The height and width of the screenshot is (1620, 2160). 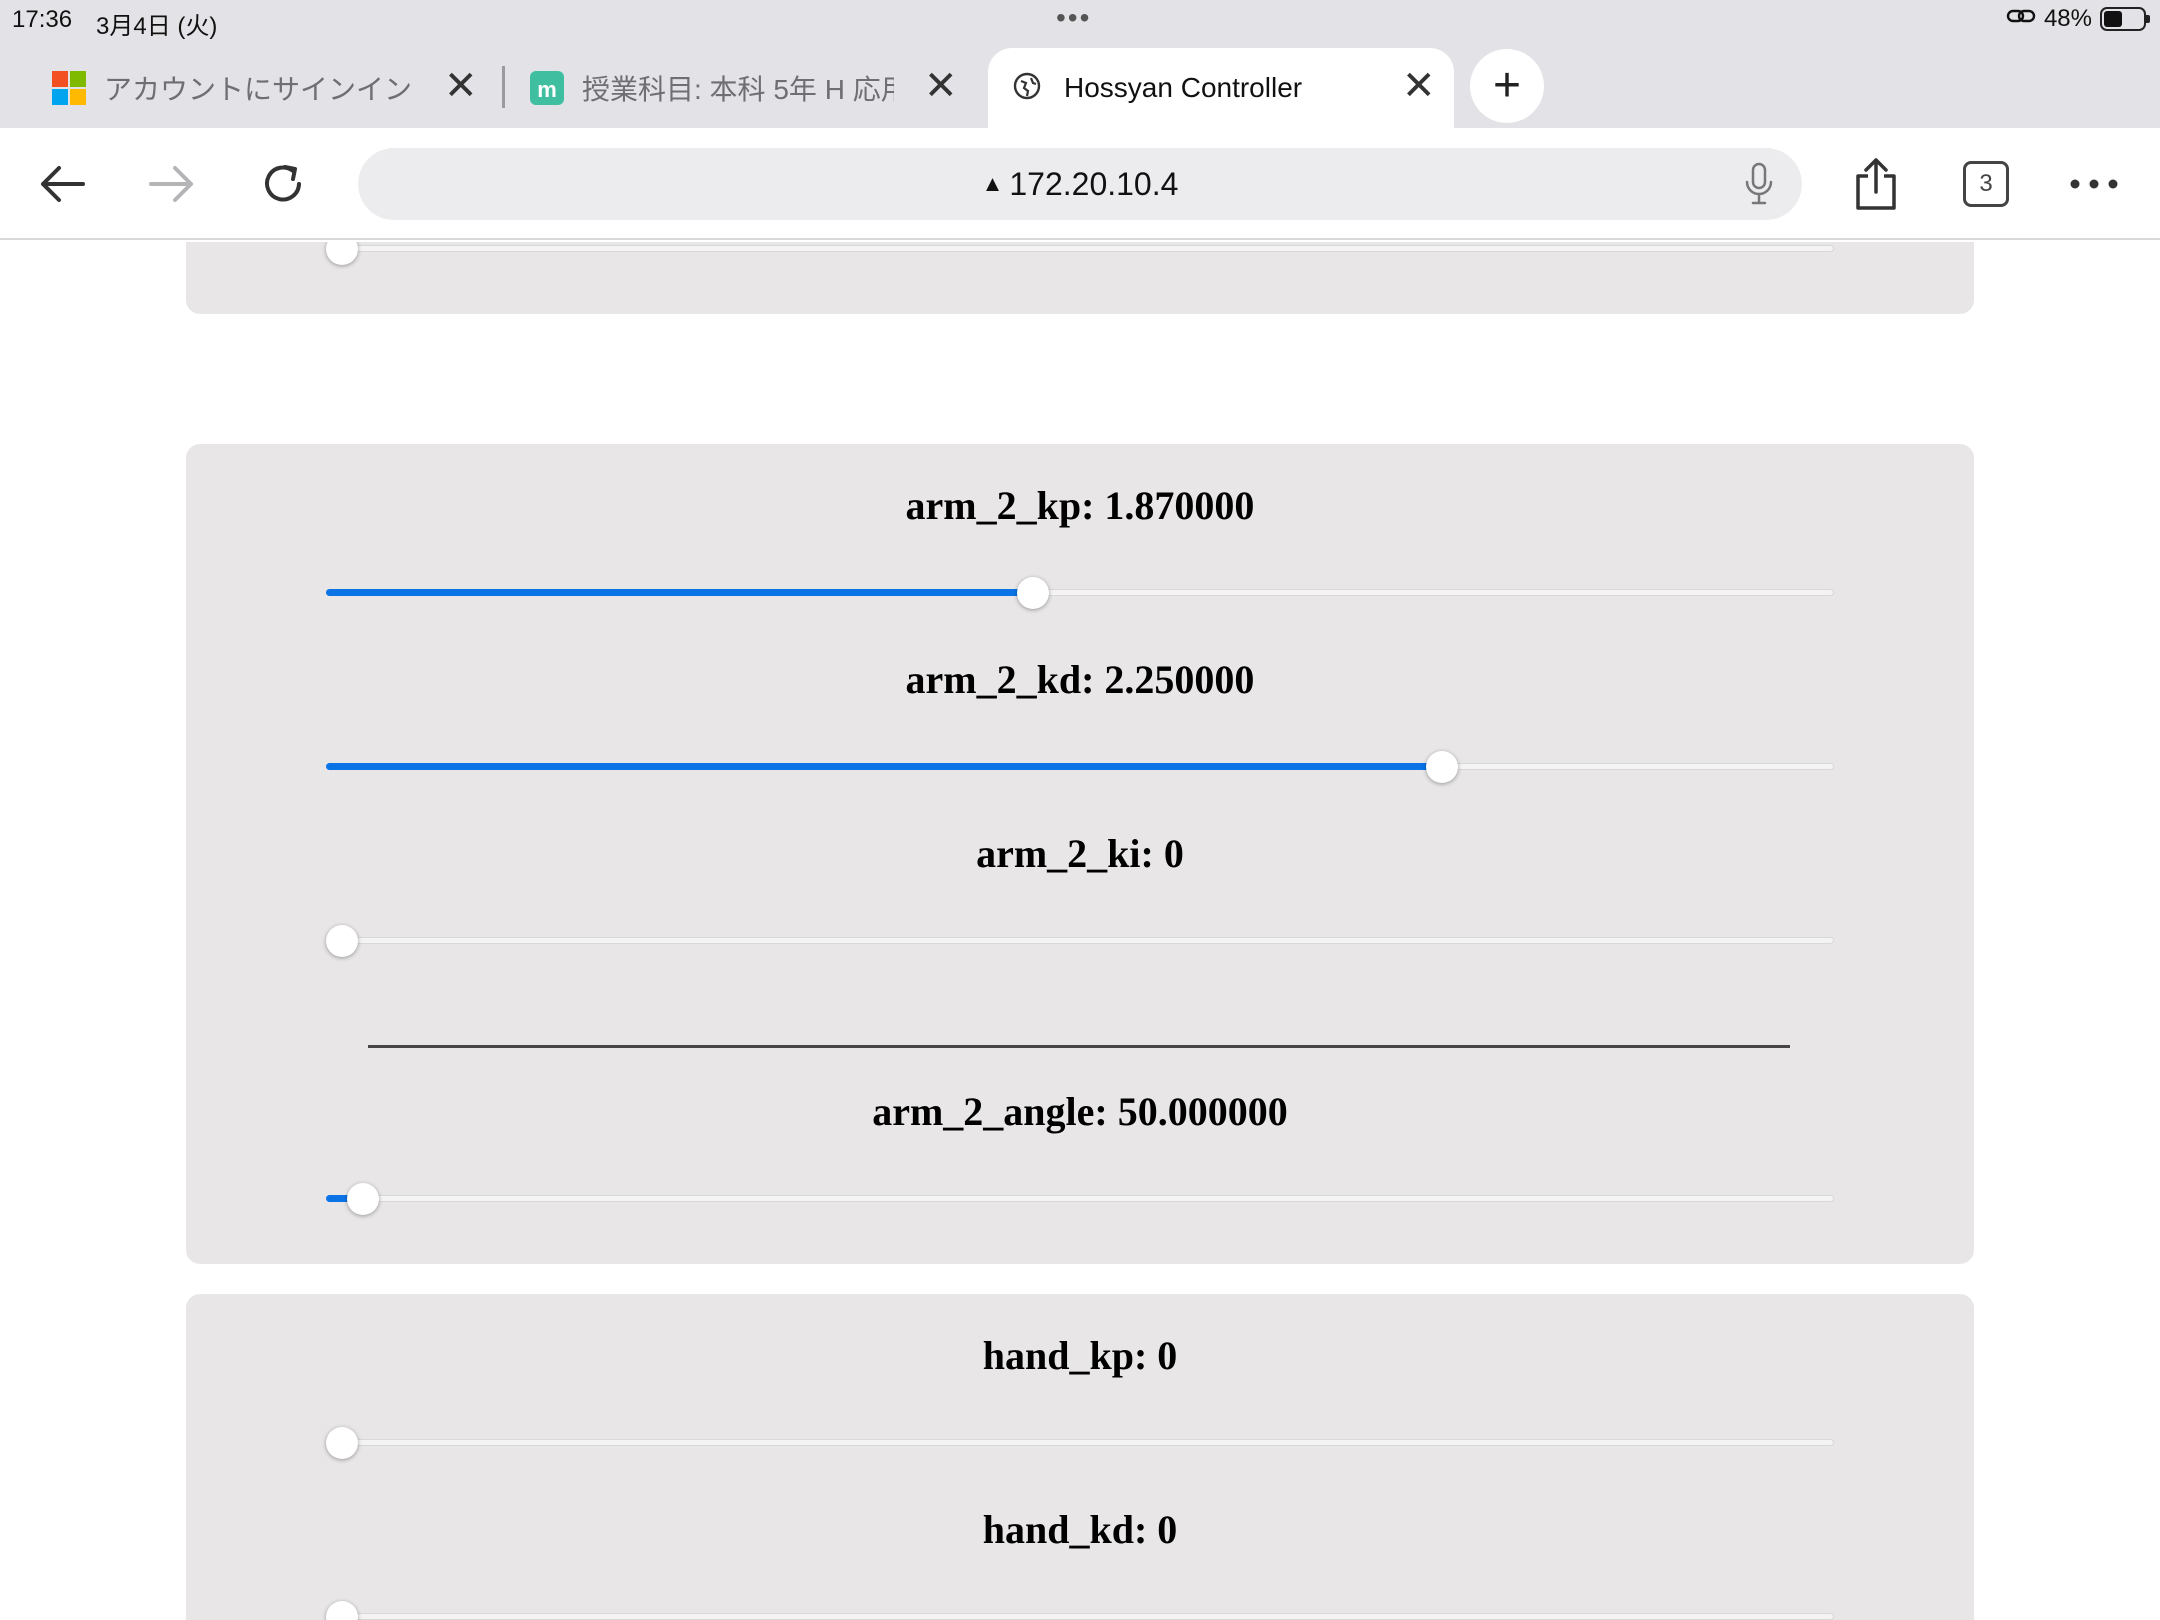 I want to click on more-dots-icon, so click(x=2094, y=184).